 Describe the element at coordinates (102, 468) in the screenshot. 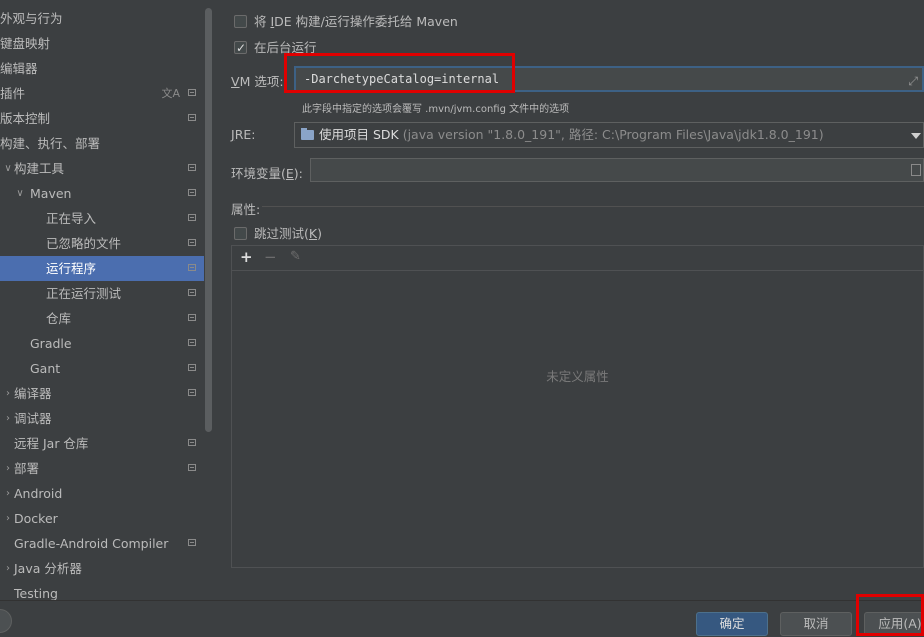

I see `sidebar-item: › 部署` at that location.